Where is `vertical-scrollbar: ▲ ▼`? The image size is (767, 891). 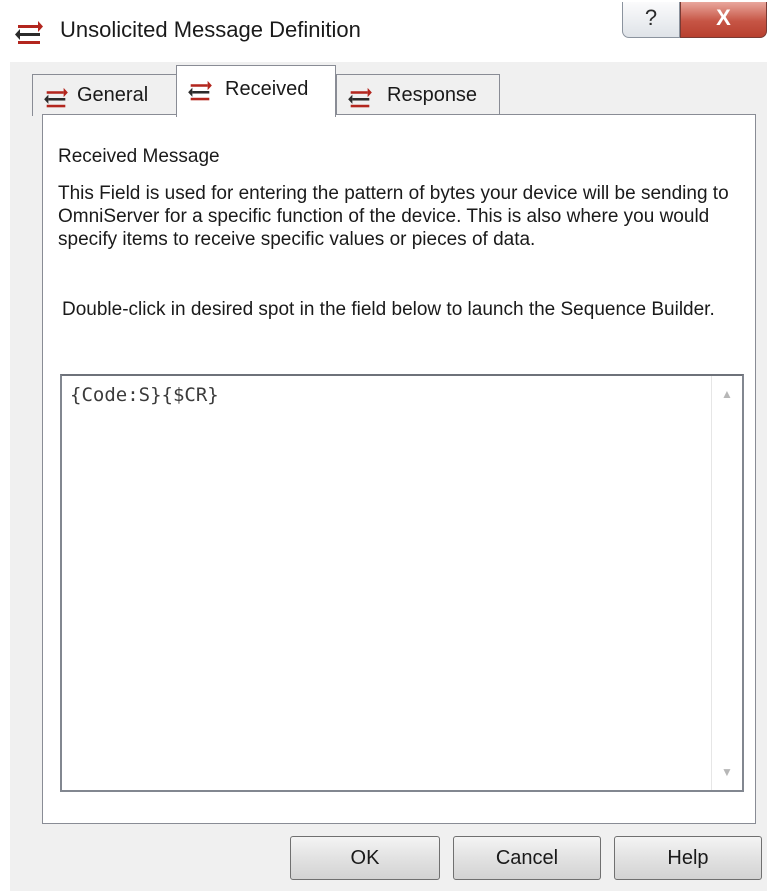 vertical-scrollbar: ▲ ▼ is located at coordinates (726, 583).